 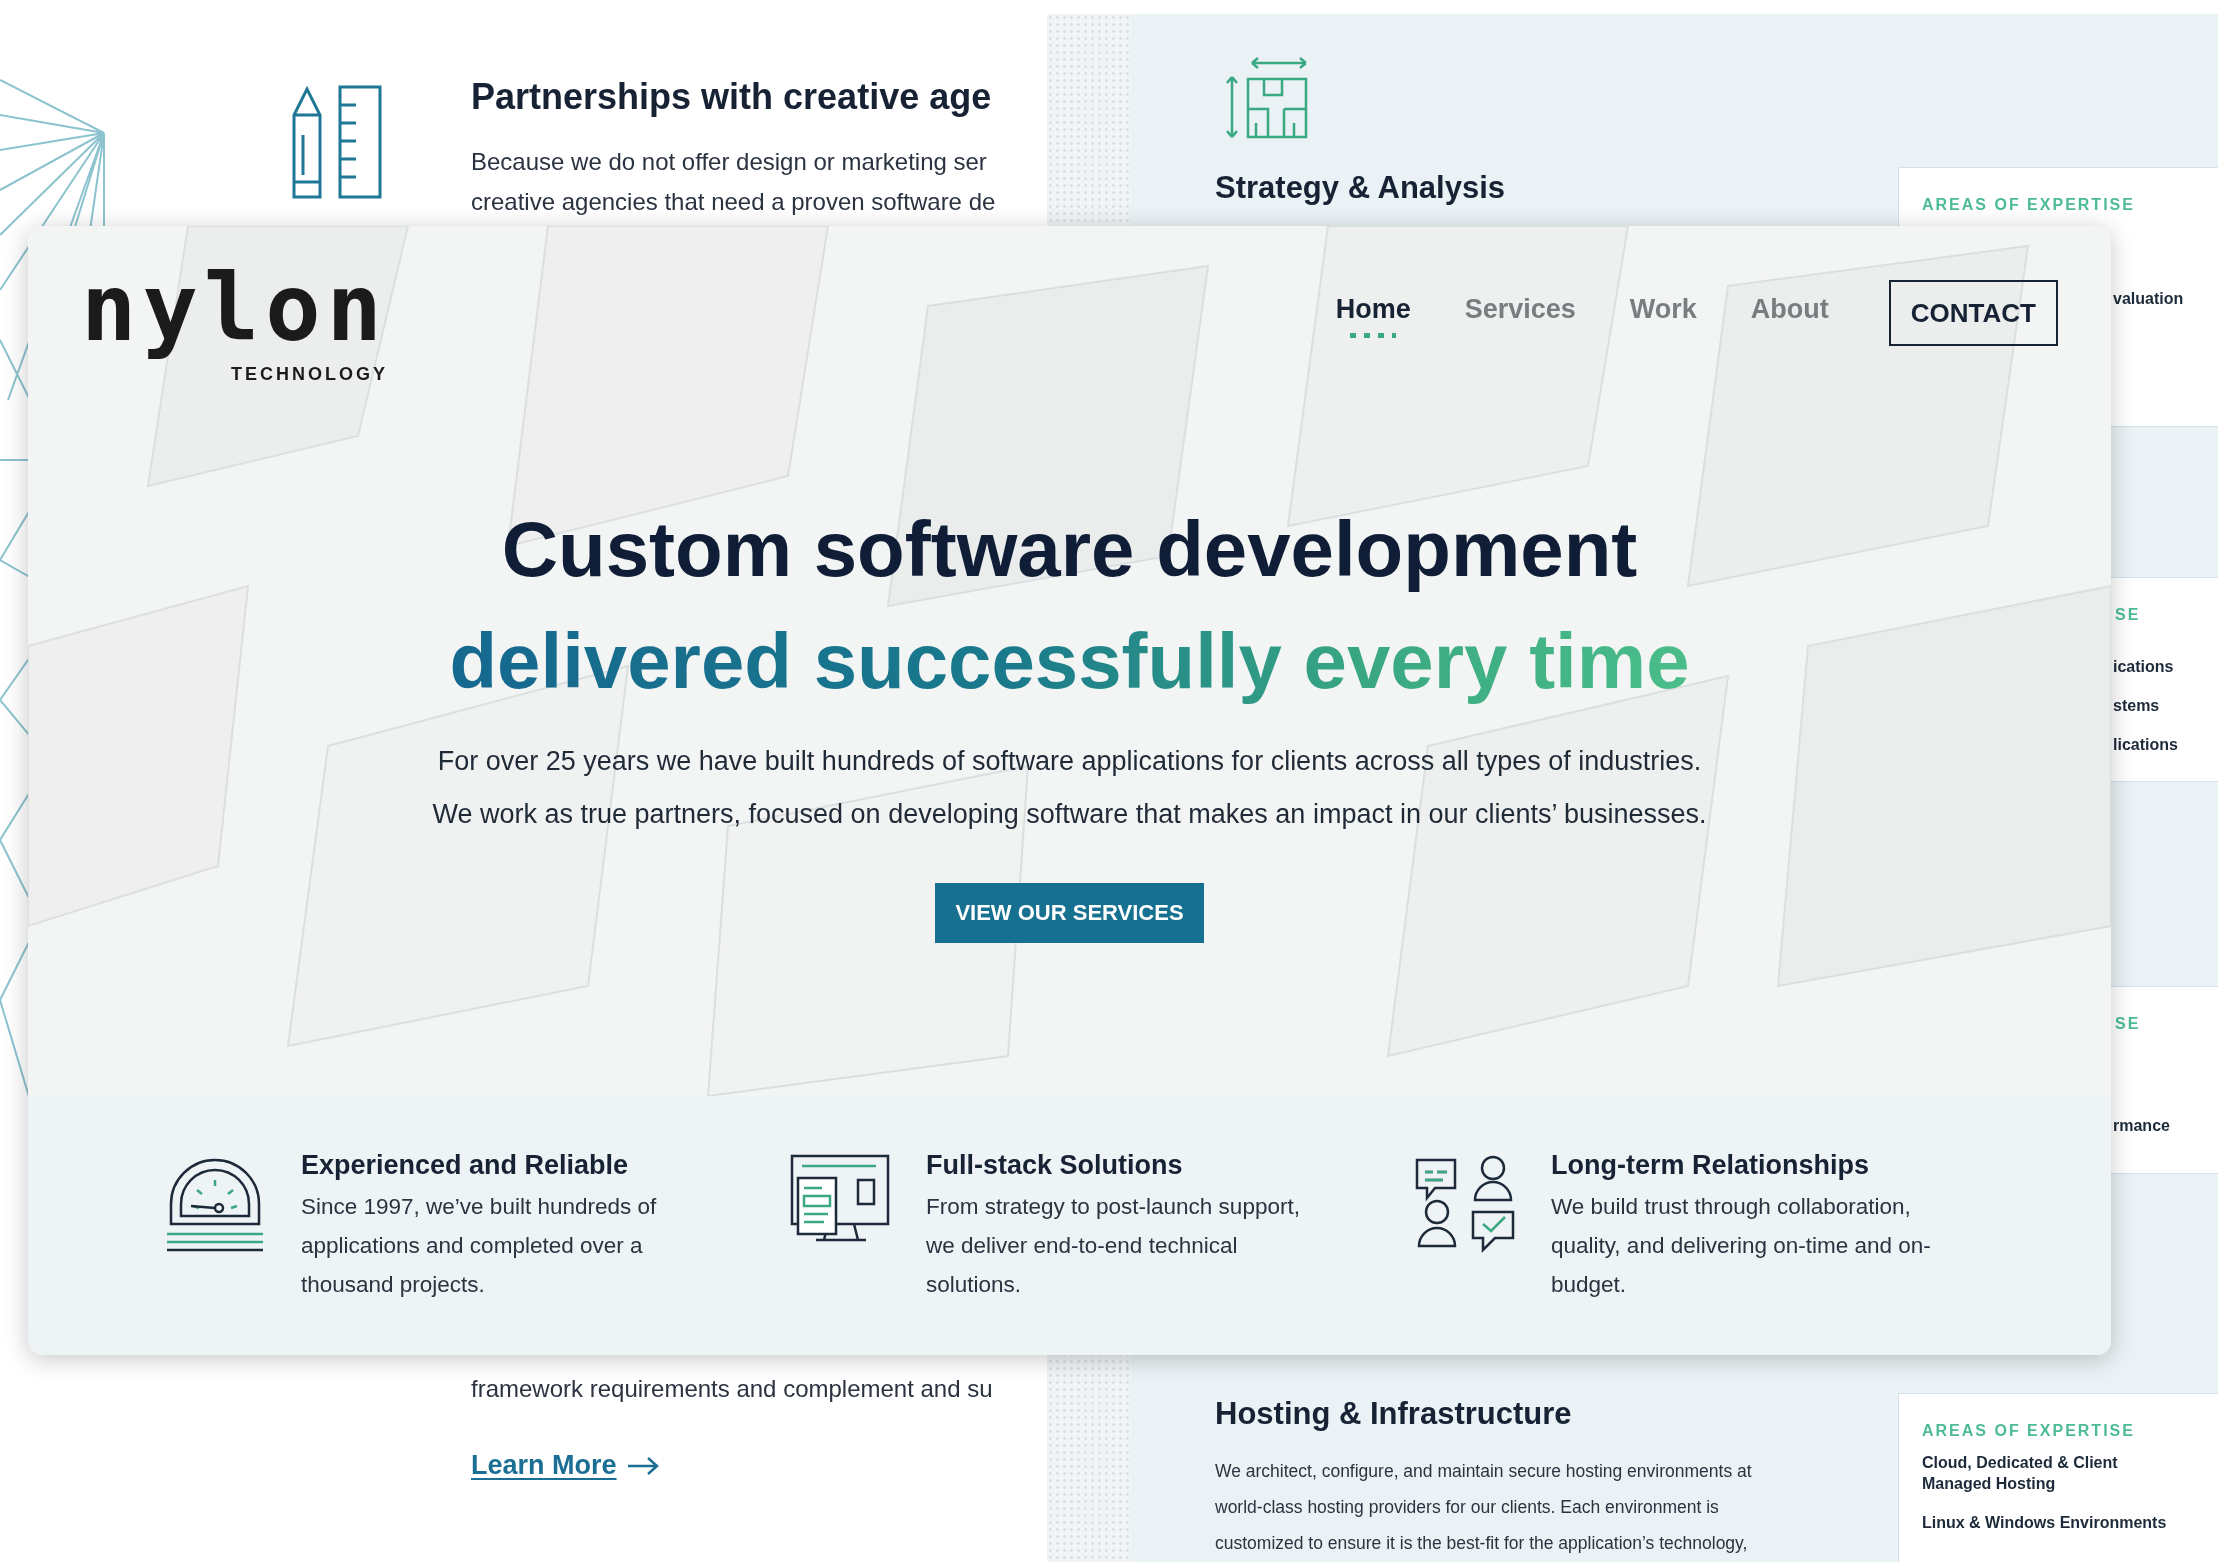 I want to click on feature-title: Long-term Relationships, so click(x=1710, y=1165).